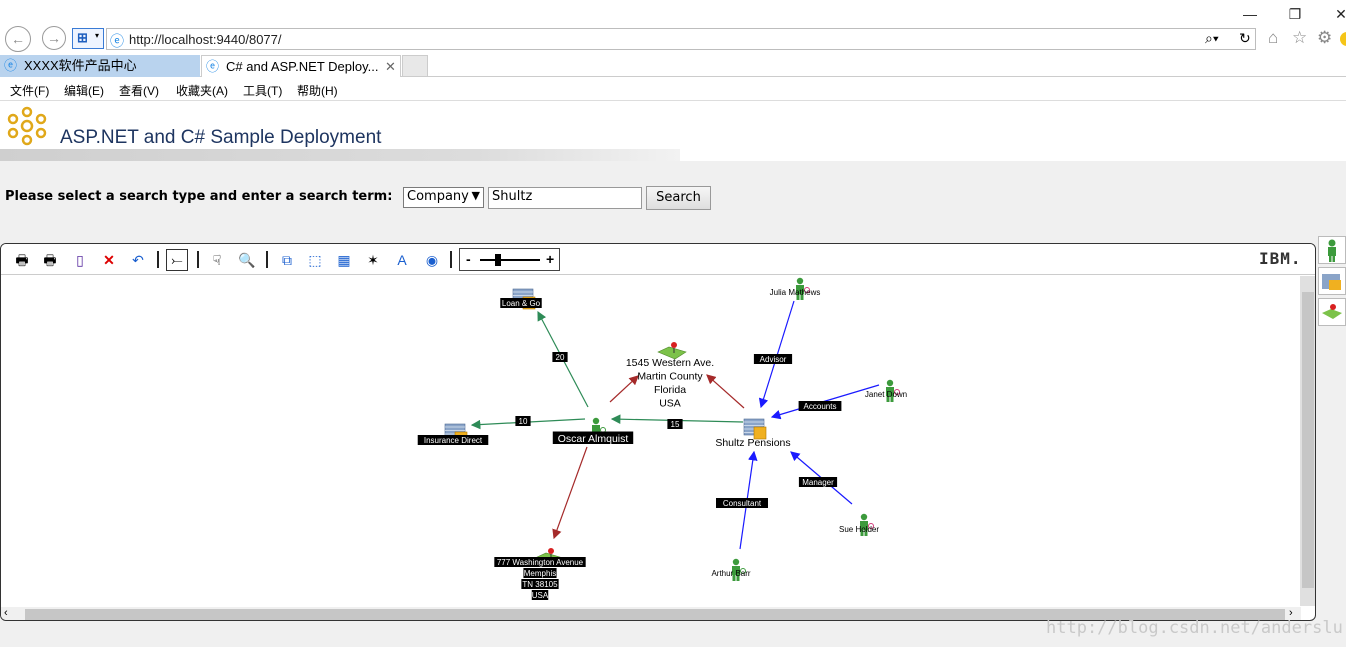 The image size is (1346, 647). I want to click on node-addr2: 777 Washington Avenue Memphis TN 38105 USA, so click(540, 574).